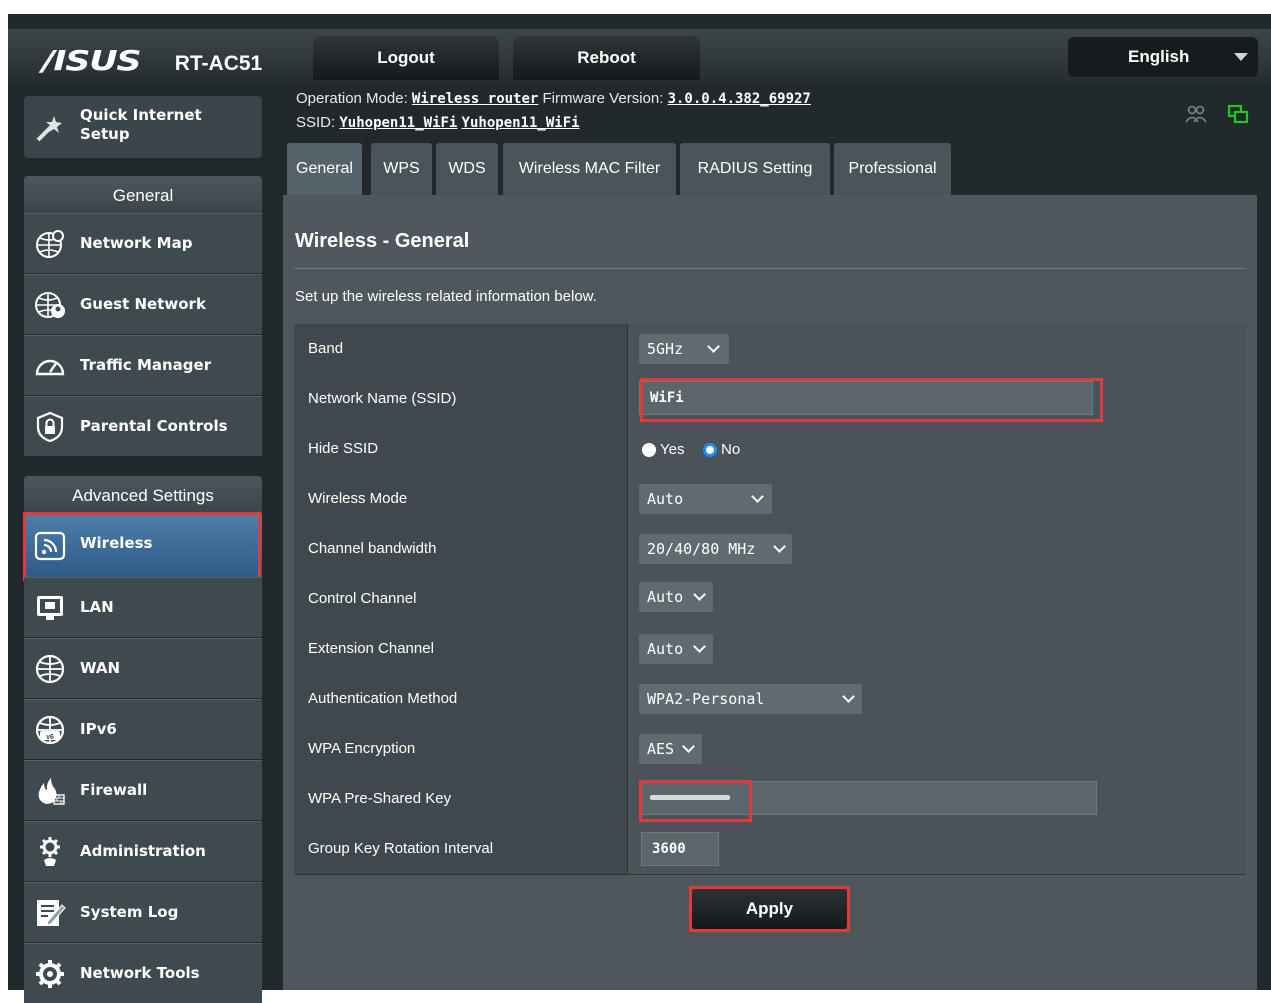 The image size is (1271, 1003). I want to click on ssid-input: WiFi, so click(866, 398).